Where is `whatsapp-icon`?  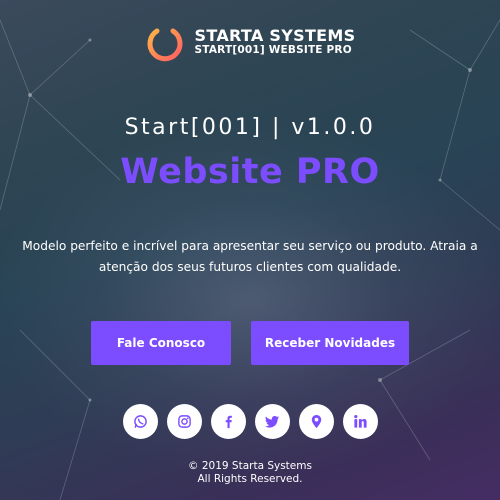
whatsapp-icon is located at coordinates (140, 421).